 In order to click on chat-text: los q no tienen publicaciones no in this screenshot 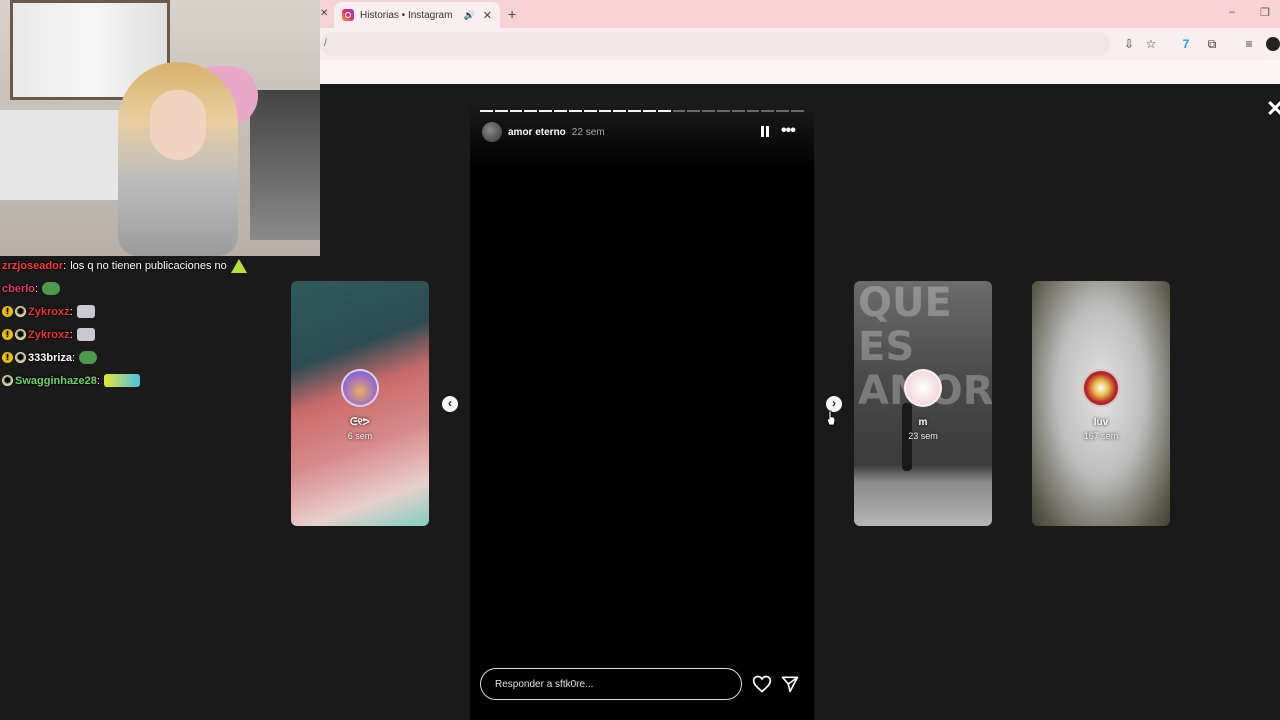, I will do `click(148, 265)`.